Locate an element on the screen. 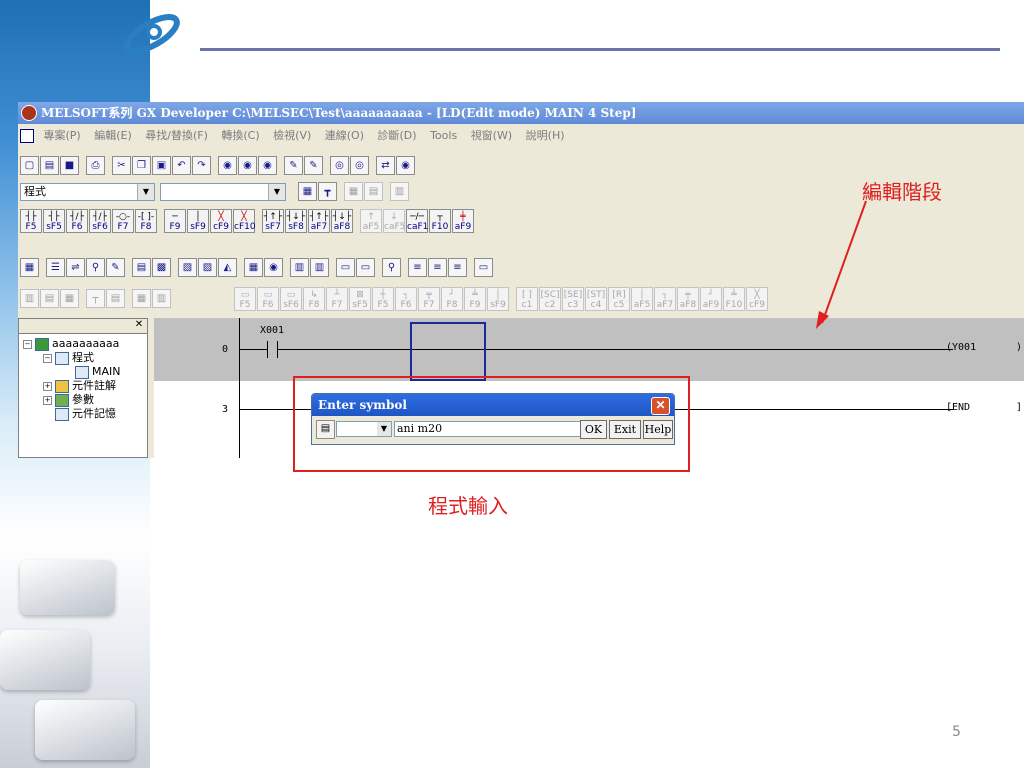 The width and height of the screenshot is (1024, 768). application-instruction-button: -[ ]- F8 is located at coordinates (146, 221).